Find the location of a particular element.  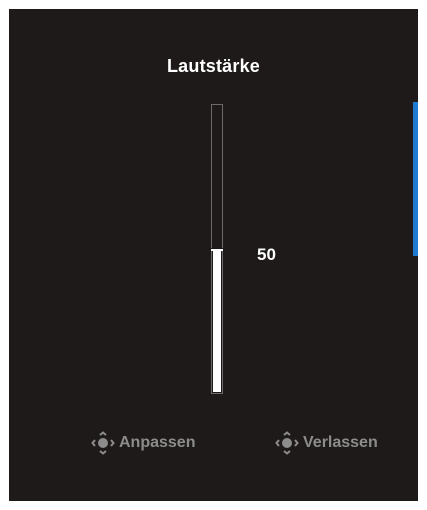

volume-slider-fill is located at coordinates (217, 320).